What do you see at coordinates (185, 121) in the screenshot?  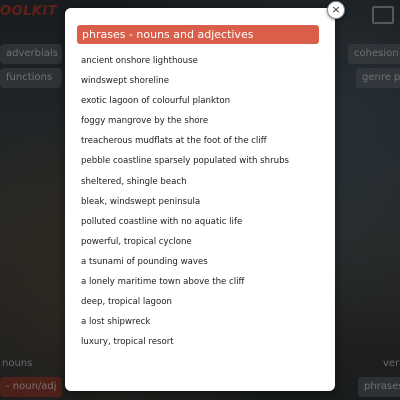 I see `phrase-item: foggy mangrove by the shore` at bounding box center [185, 121].